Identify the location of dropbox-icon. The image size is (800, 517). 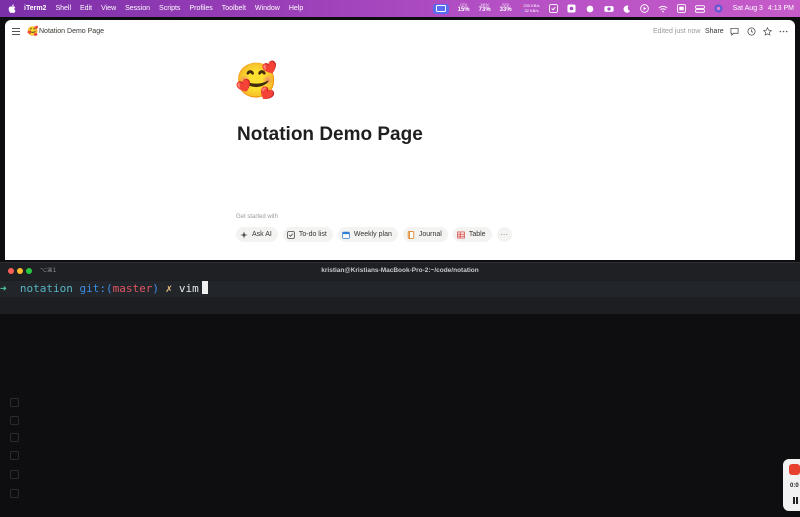
(553, 8).